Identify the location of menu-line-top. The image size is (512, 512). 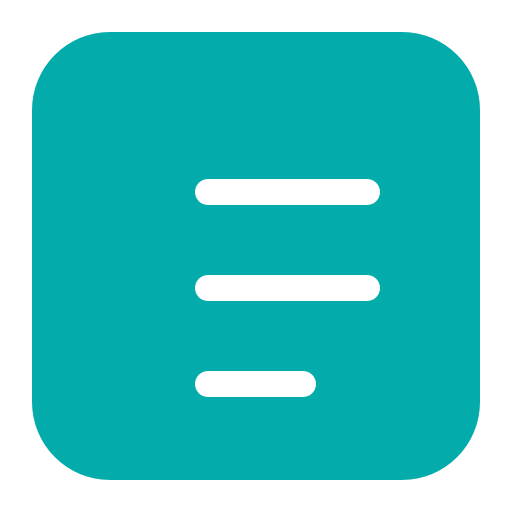
(287, 192).